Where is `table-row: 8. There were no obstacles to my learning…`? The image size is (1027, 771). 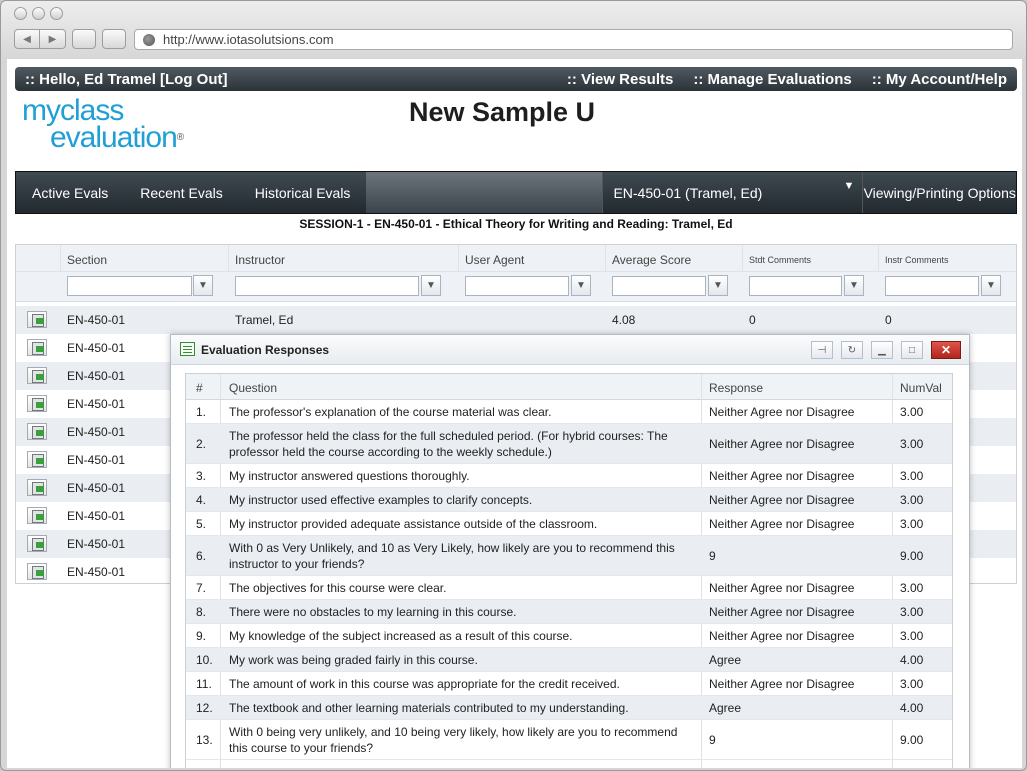
table-row: 8. There were no obstacles to my learning… is located at coordinates (569, 612).